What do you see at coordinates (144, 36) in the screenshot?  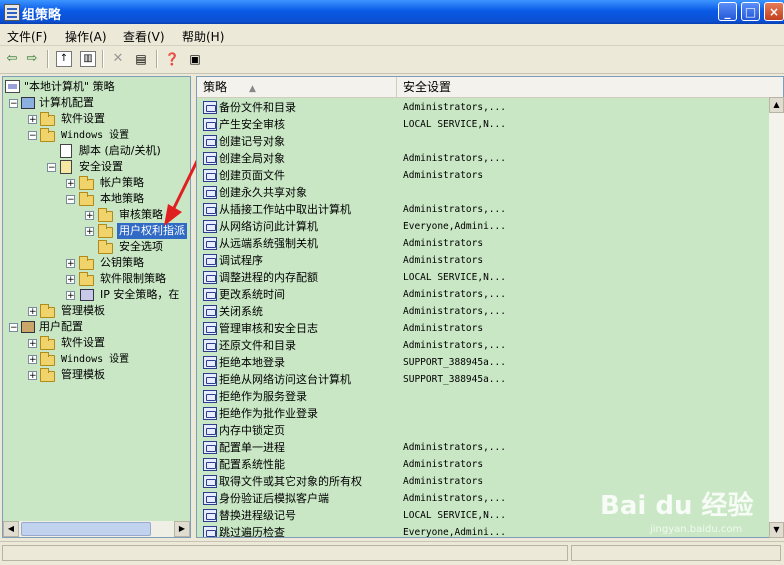 I see `menu-view: 查看(V)` at bounding box center [144, 36].